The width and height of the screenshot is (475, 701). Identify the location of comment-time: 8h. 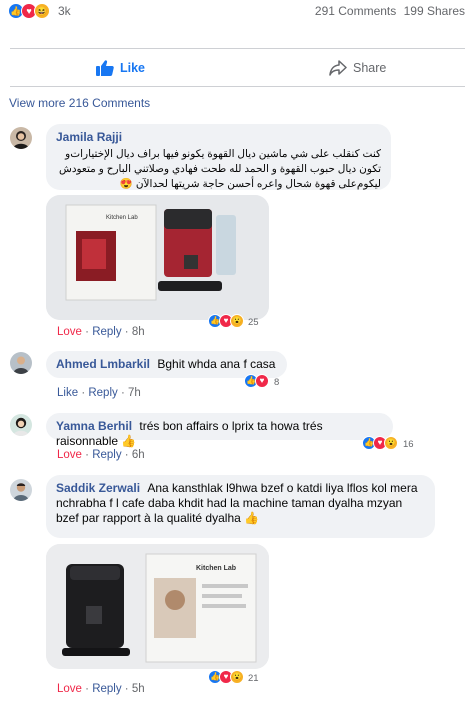
(138, 332).